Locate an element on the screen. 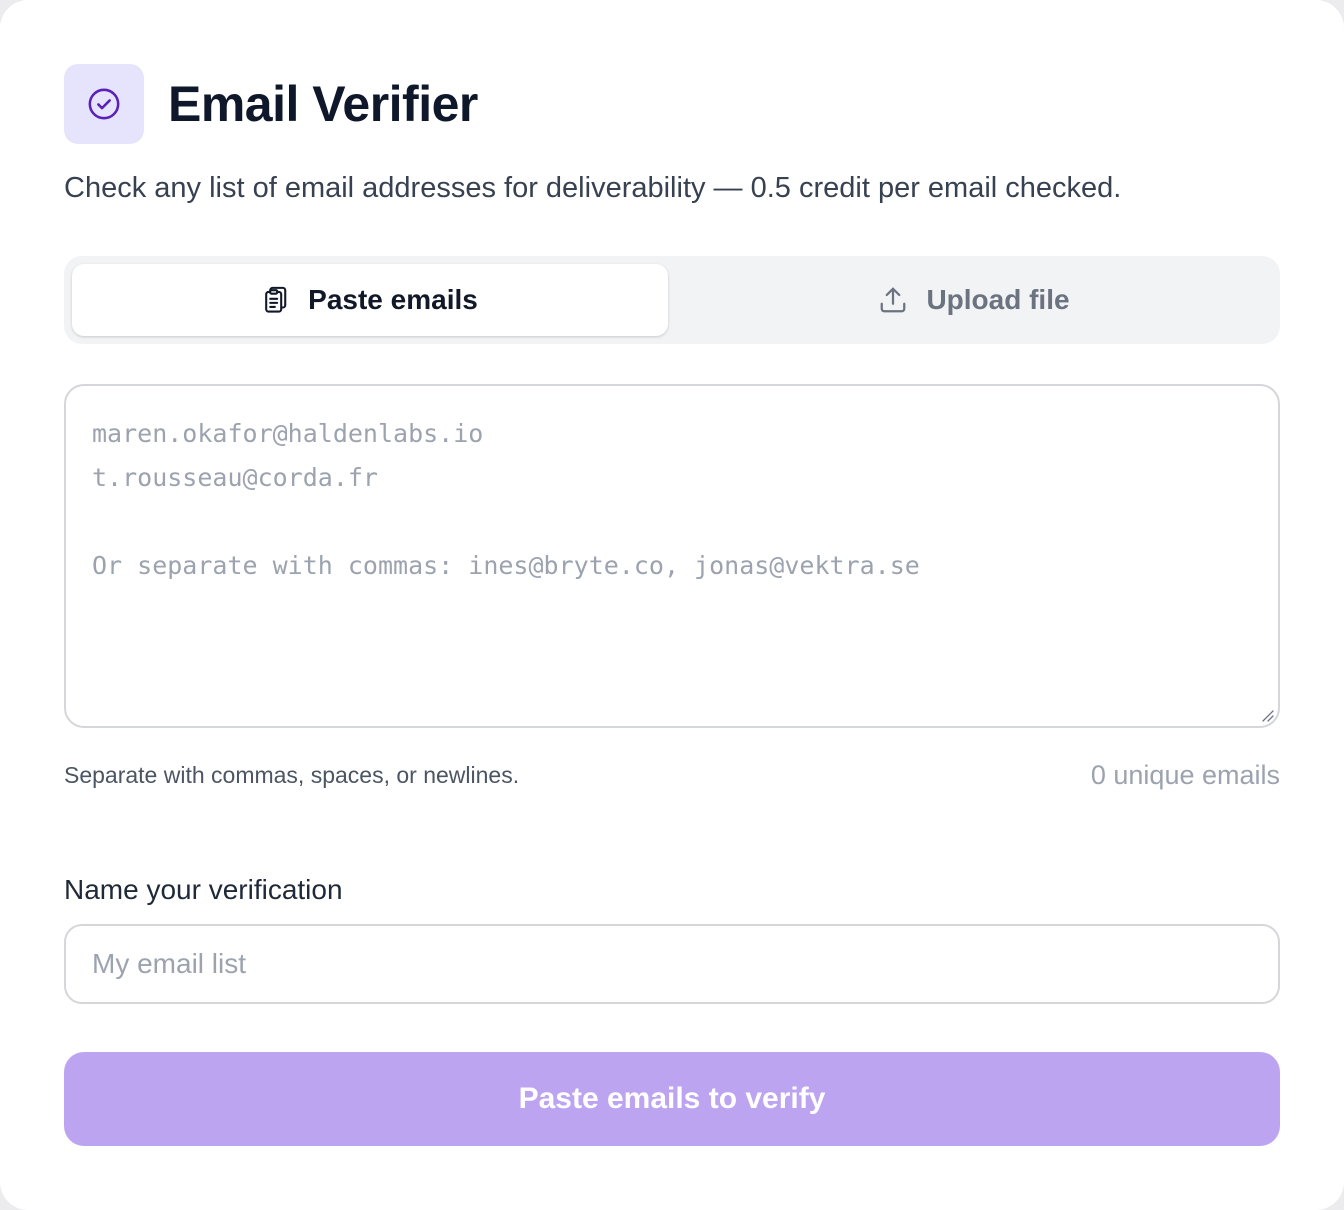  input-mode-tabs: Paste emails Upload file is located at coordinates (672, 300).